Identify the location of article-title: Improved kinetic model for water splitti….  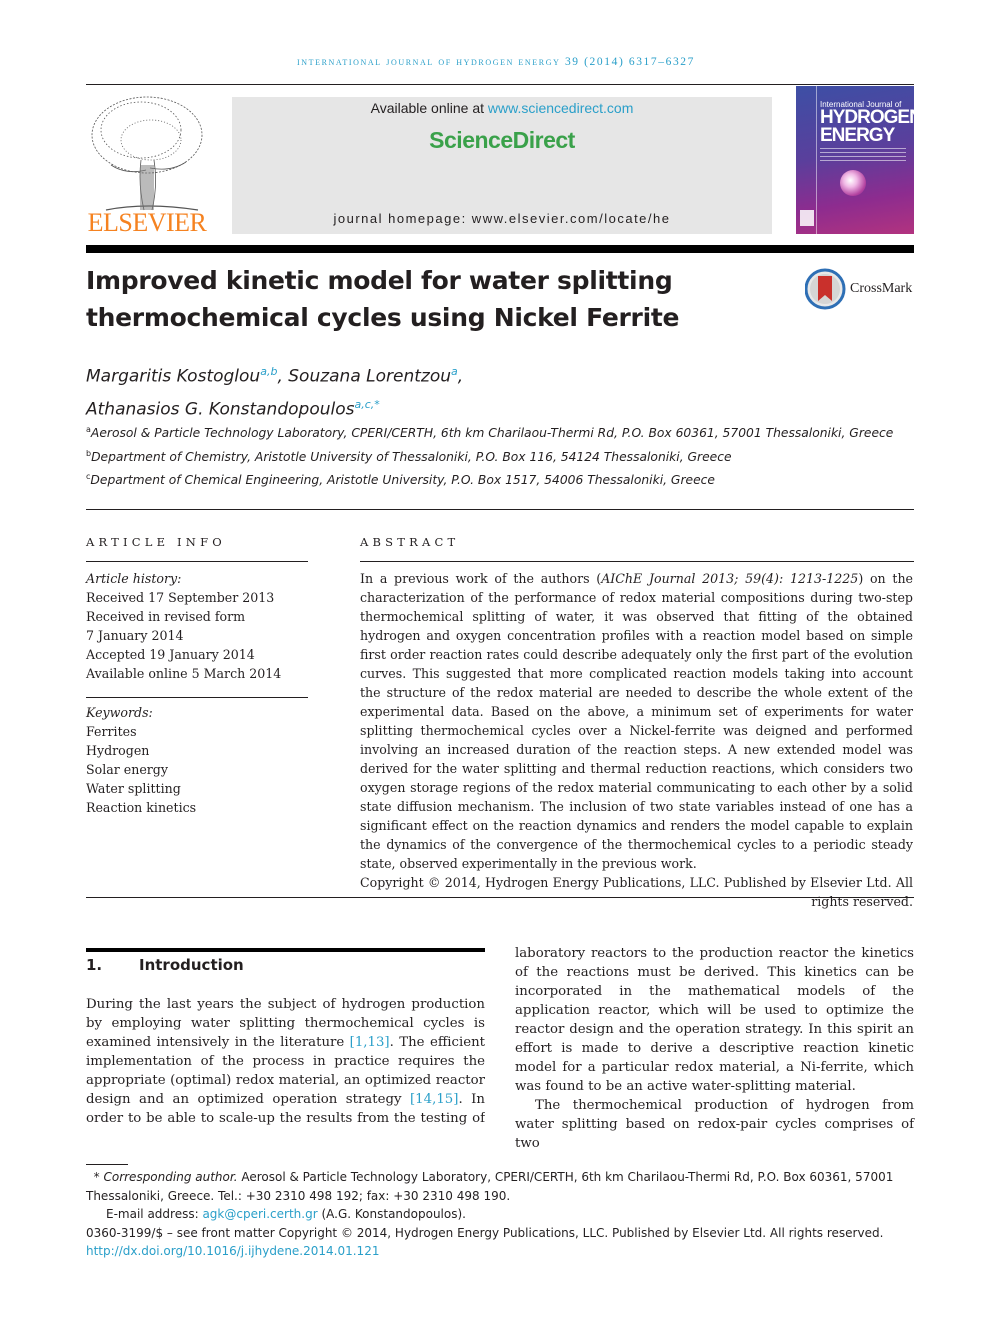
(383, 299).